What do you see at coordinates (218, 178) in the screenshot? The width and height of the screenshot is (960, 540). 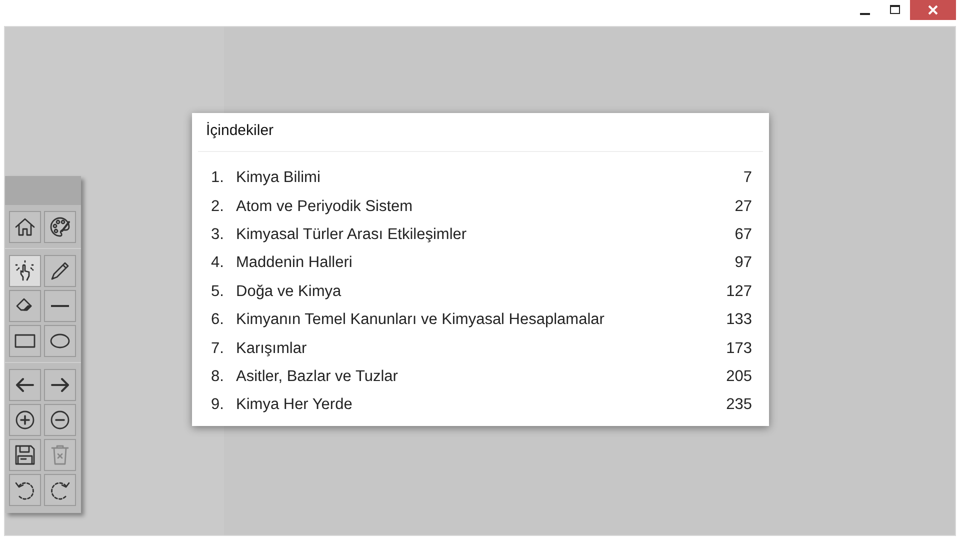 I see `chapter-number: 1.` at bounding box center [218, 178].